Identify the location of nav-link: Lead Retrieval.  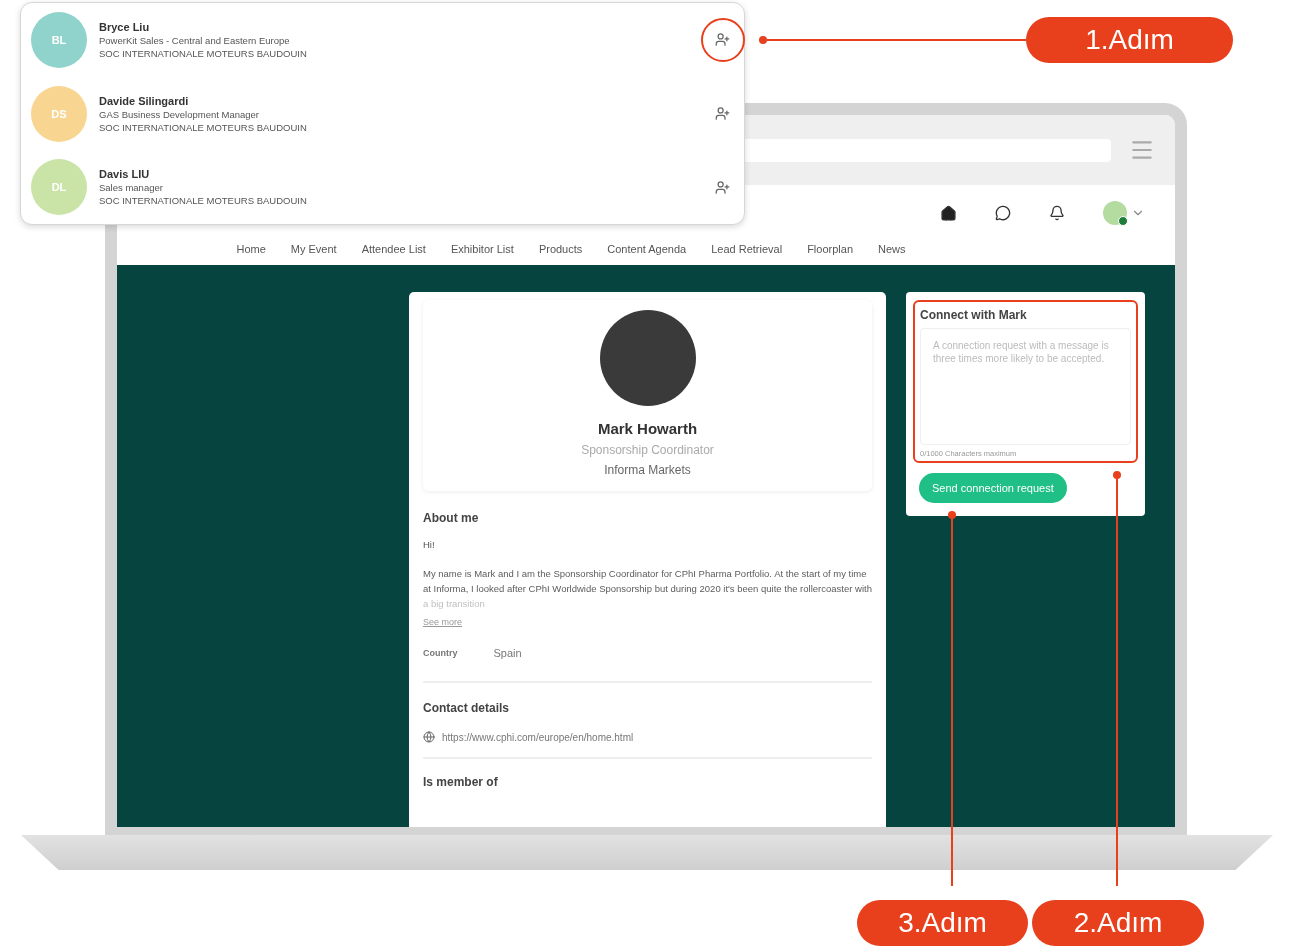
(747, 249).